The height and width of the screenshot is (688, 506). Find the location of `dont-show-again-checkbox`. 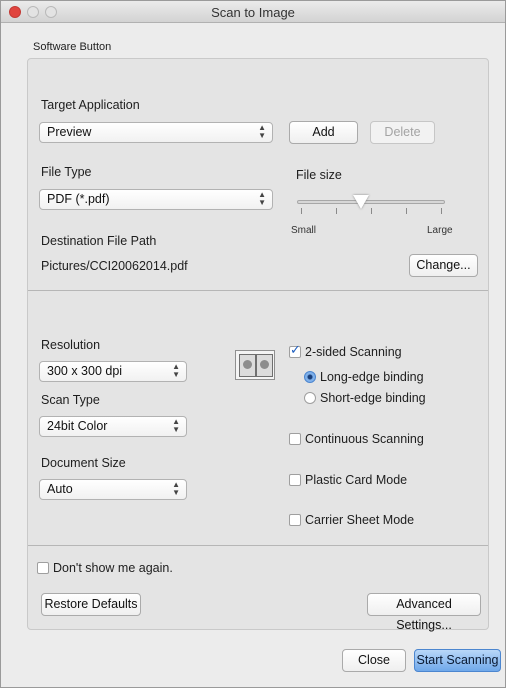

dont-show-again-checkbox is located at coordinates (43, 568).